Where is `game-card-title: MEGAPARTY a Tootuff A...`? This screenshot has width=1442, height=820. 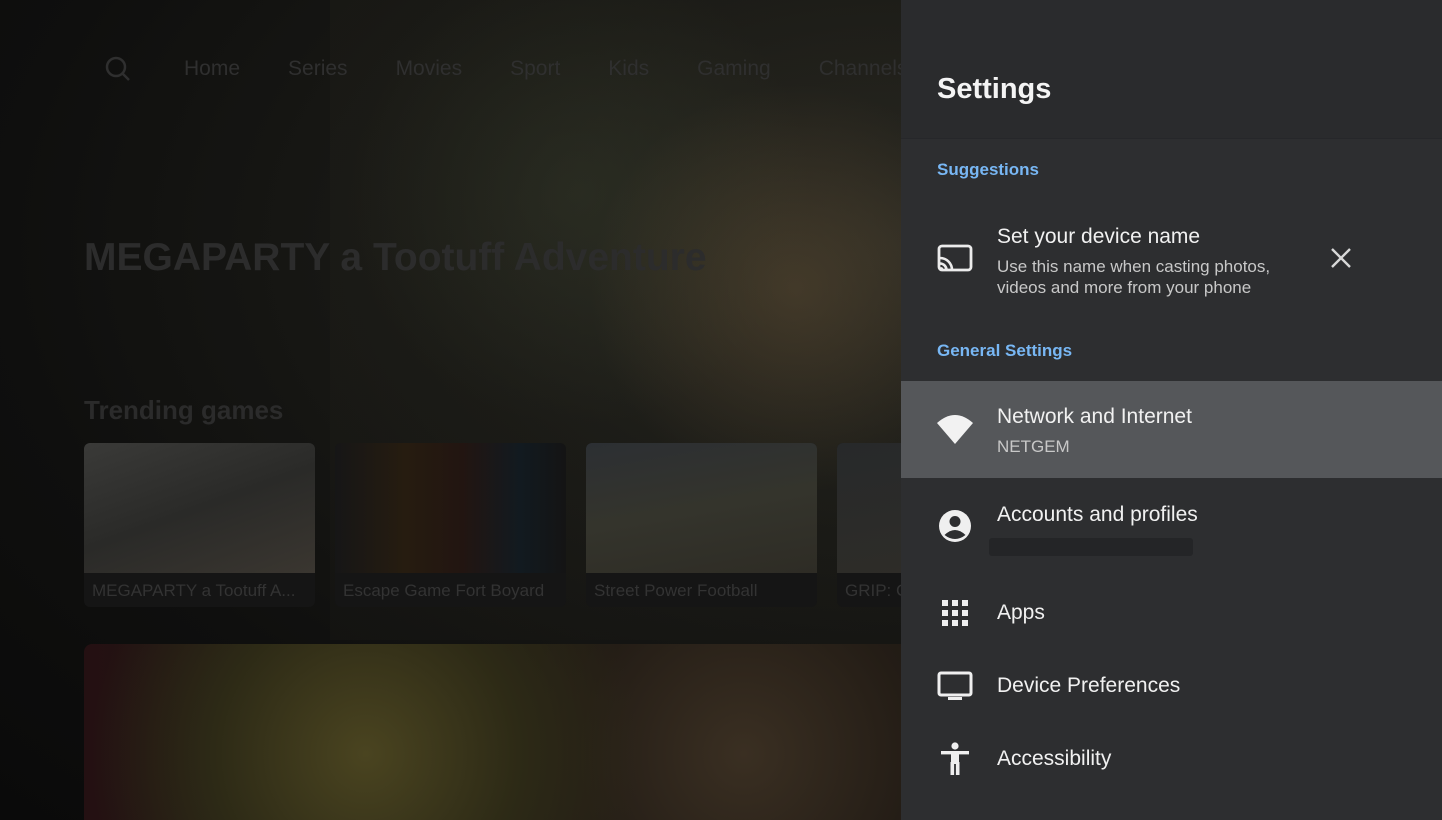
game-card-title: MEGAPARTY a Tootuff A... is located at coordinates (194, 590).